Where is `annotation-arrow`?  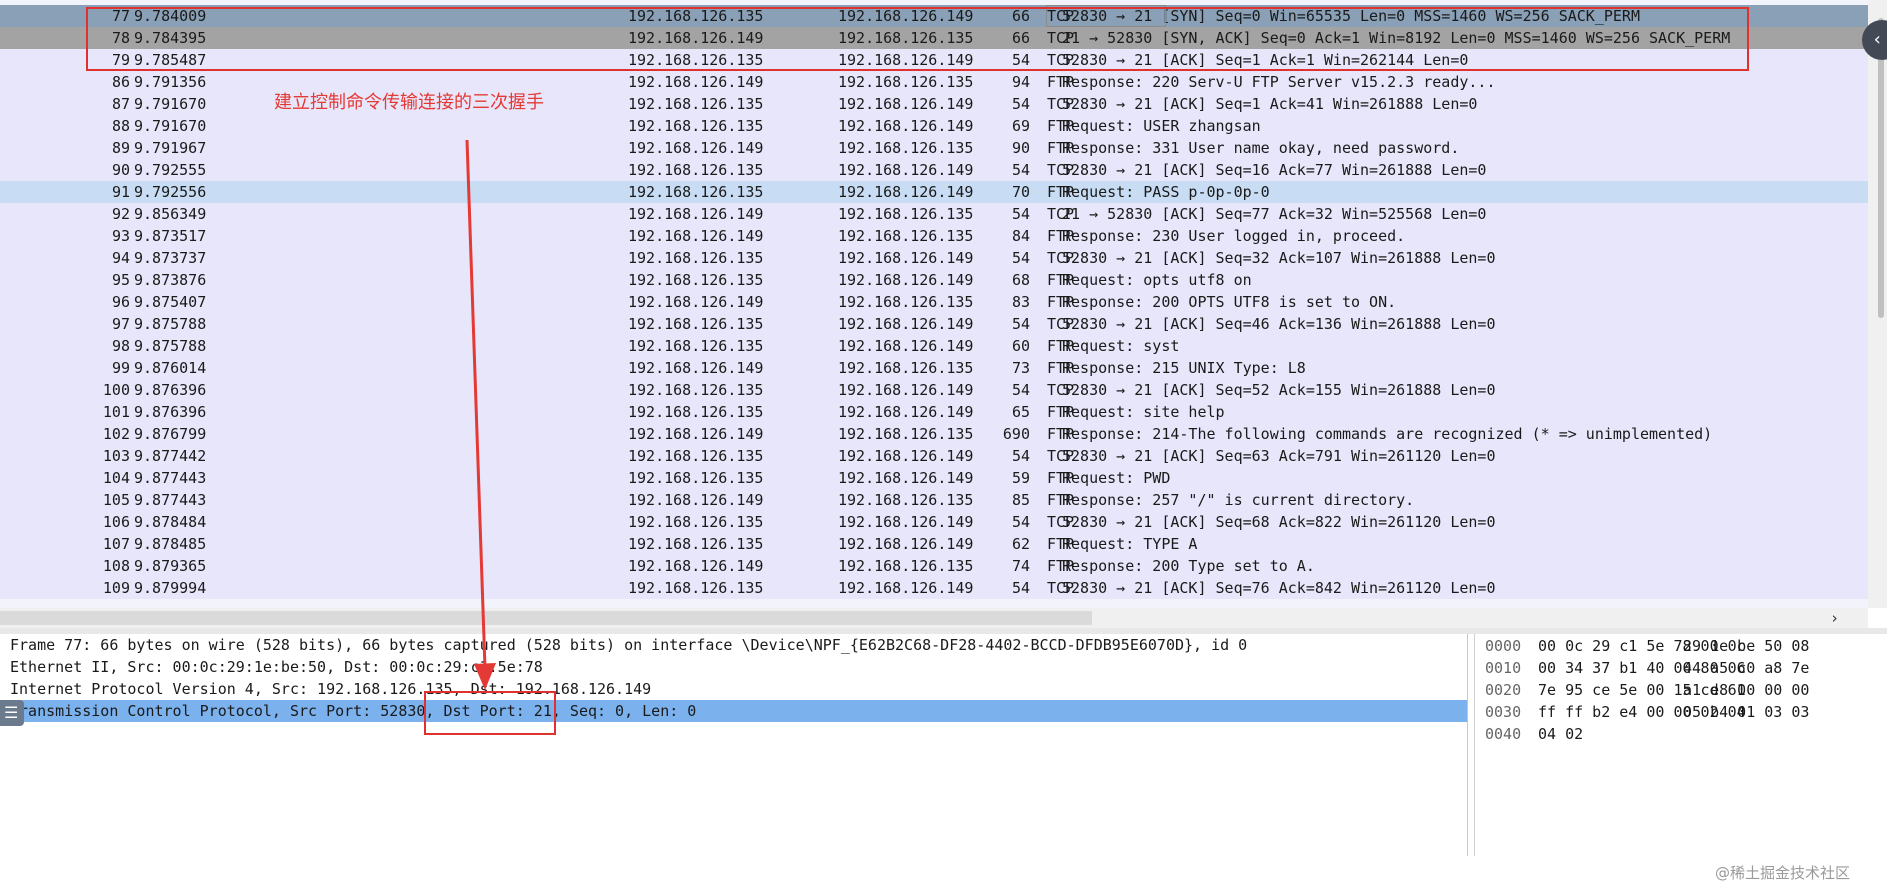
annotation-arrow is located at coordinates (480, 414).